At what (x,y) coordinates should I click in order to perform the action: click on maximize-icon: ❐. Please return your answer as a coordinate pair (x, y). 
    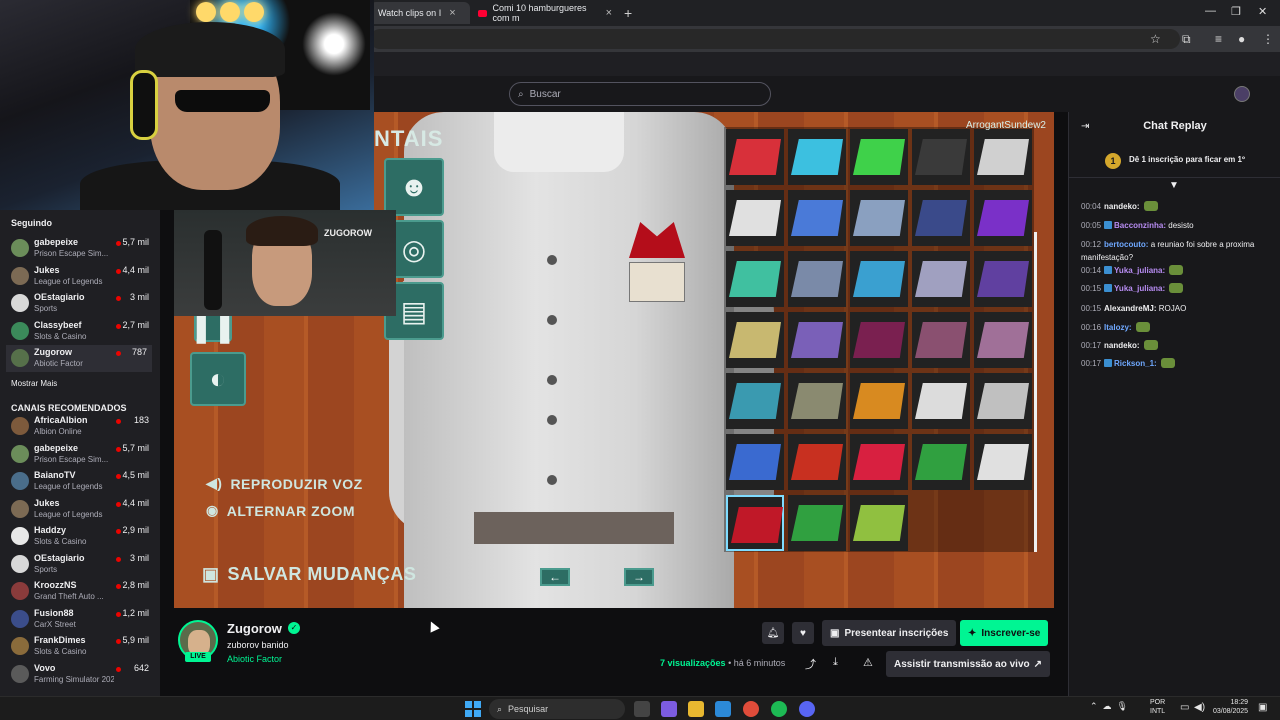
    Looking at the image, I should click on (1236, 11).